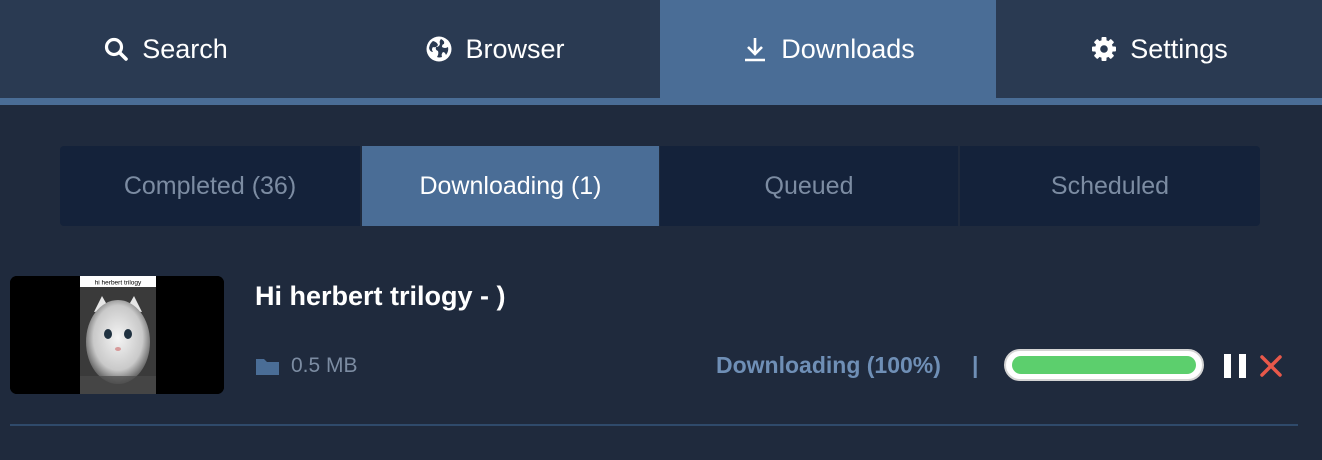 This screenshot has width=1322, height=460. I want to click on globe-icon, so click(439, 49).